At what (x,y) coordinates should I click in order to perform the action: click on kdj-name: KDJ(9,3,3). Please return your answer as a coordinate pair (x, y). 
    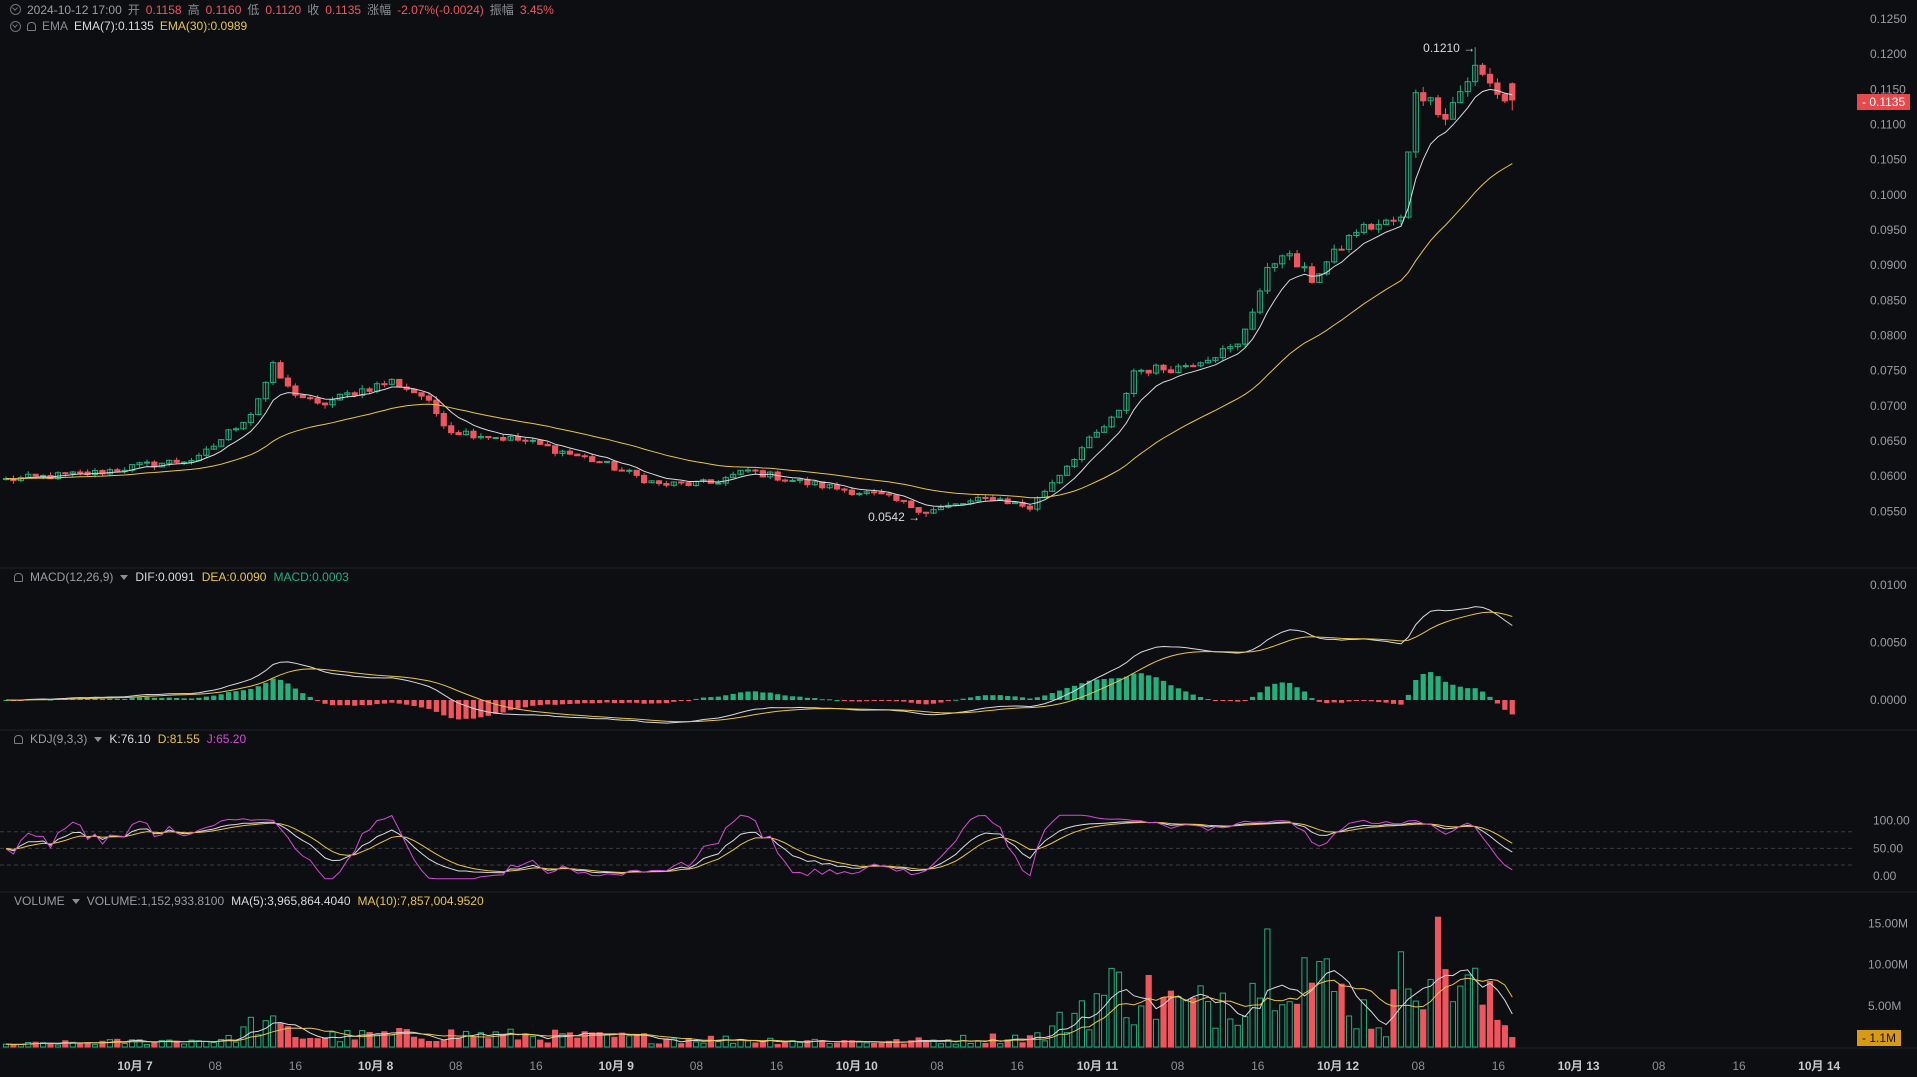
    Looking at the image, I should click on (58, 739).